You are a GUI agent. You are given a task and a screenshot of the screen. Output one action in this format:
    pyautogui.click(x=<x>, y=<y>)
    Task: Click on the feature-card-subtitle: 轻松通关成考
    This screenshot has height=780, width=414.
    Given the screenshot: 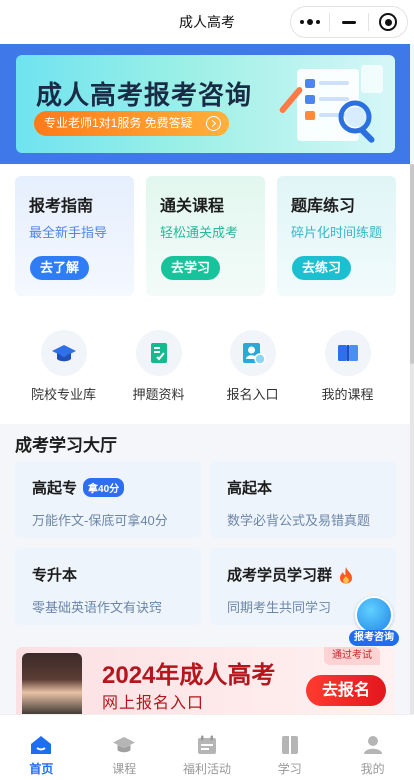 What is the action you would take?
    pyautogui.click(x=199, y=232)
    